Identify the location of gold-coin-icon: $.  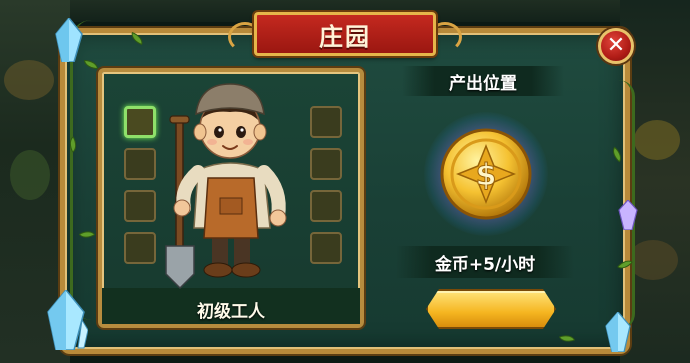
(486, 174).